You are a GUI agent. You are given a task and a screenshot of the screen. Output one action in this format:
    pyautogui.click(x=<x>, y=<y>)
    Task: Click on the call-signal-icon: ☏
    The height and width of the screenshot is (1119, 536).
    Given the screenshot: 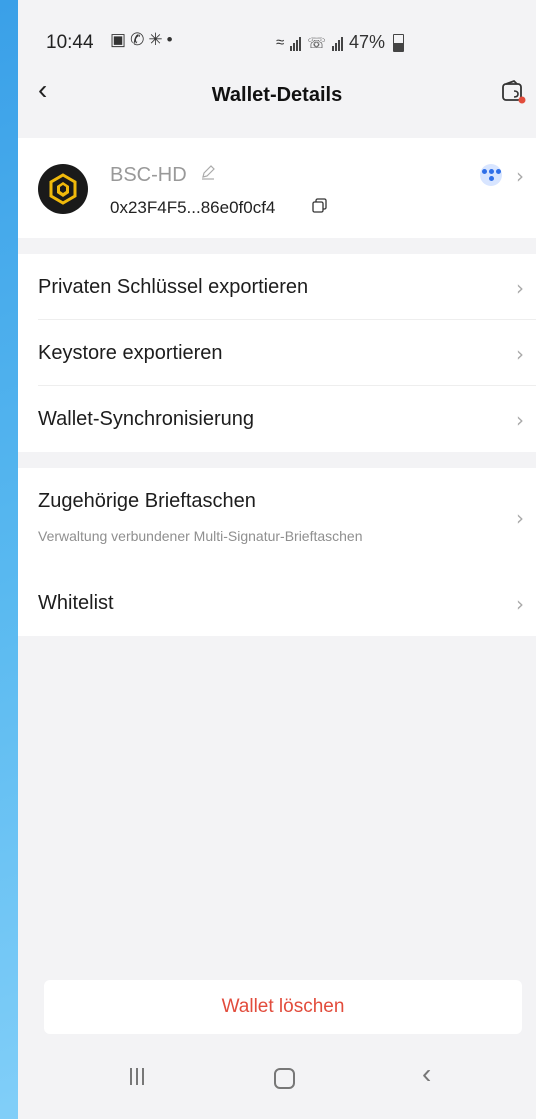 What is the action you would take?
    pyautogui.click(x=316, y=43)
    